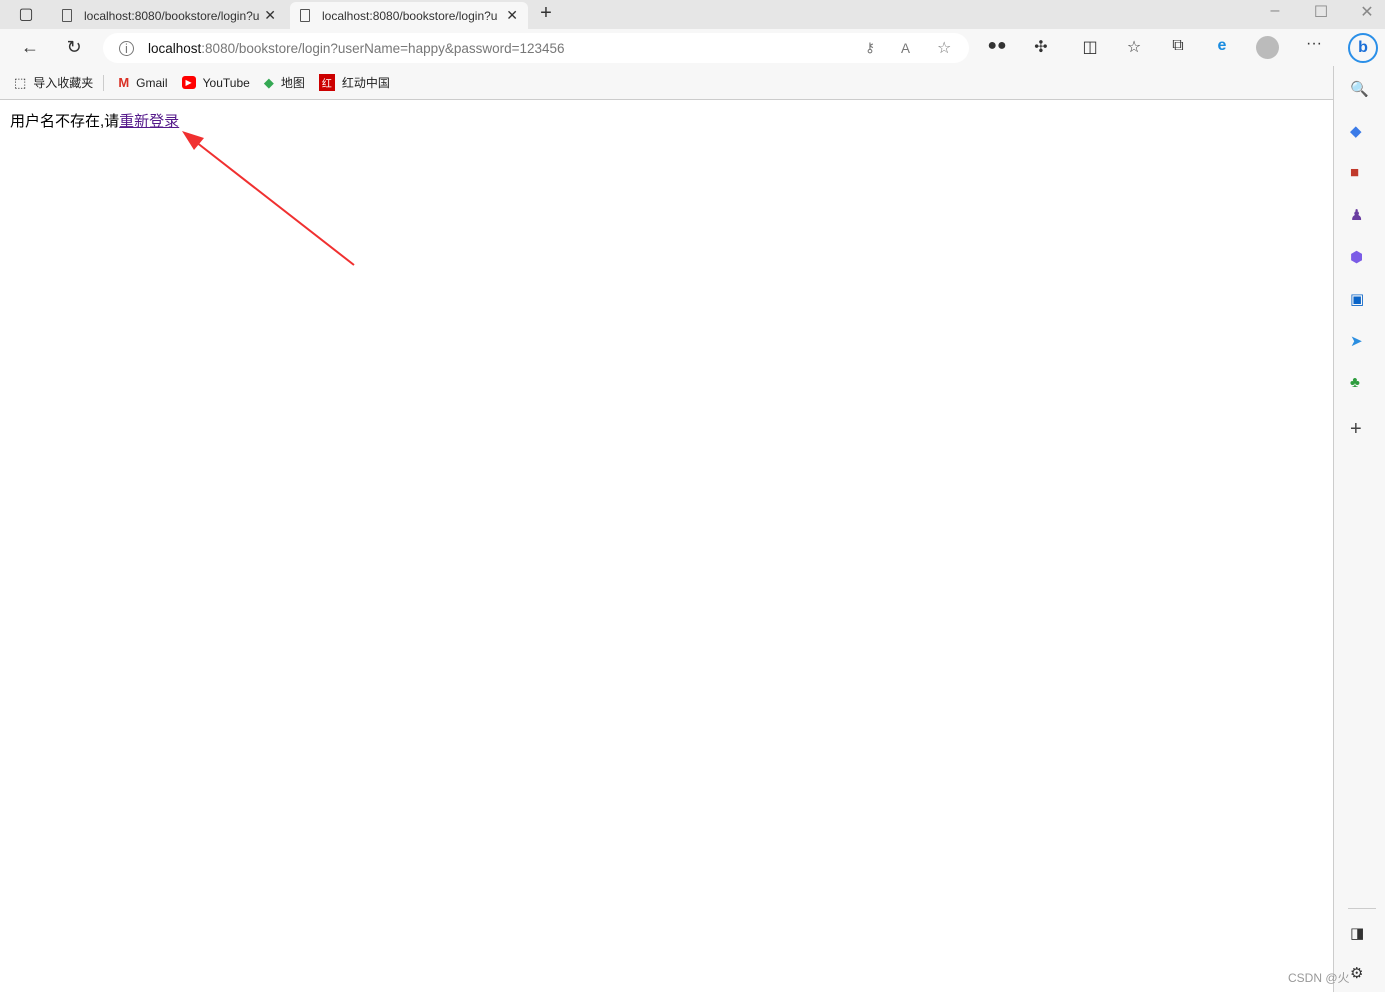  What do you see at coordinates (268, 198) in the screenshot?
I see `annotation-arrow` at bounding box center [268, 198].